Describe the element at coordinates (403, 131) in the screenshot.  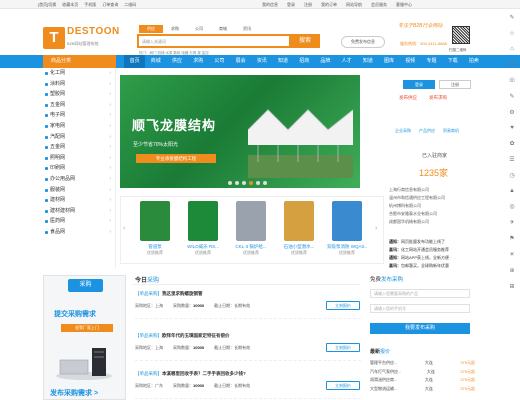
I see `panel-tag: 企业采购` at that location.